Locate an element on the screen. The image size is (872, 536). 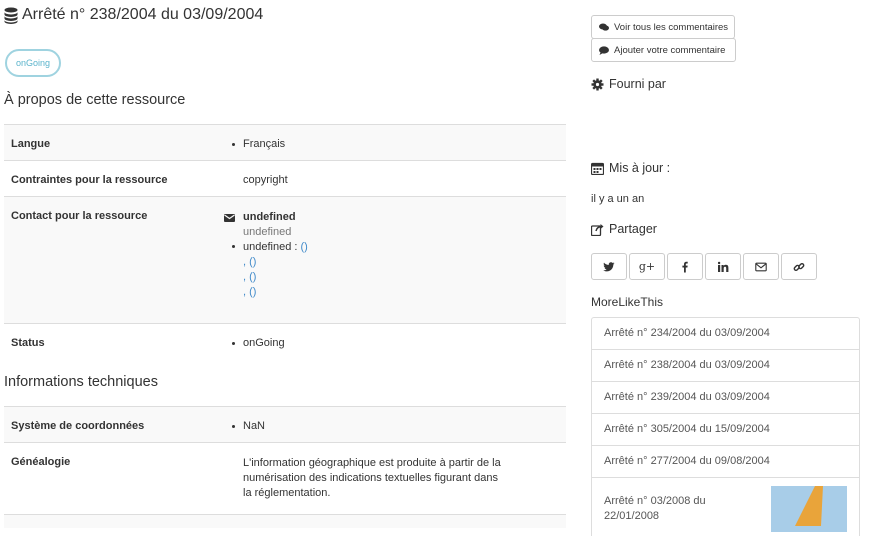
linkedin-icon is located at coordinates (723, 266).